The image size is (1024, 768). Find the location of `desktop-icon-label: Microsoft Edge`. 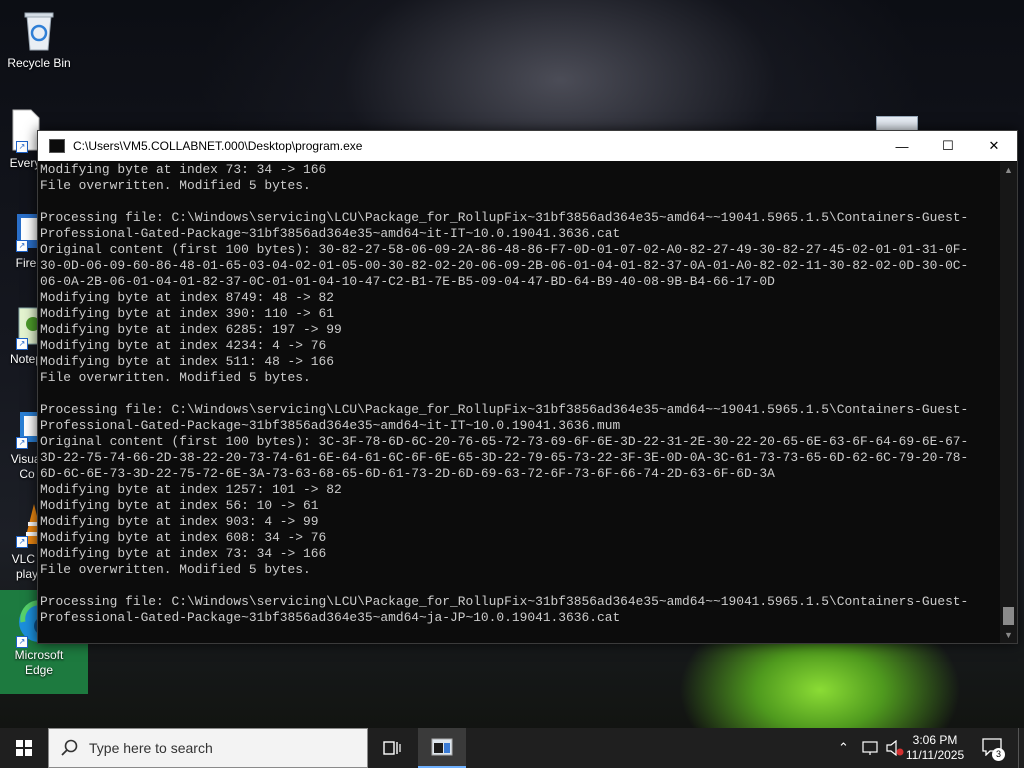

desktop-icon-label: Microsoft Edge is located at coordinates (39, 662).